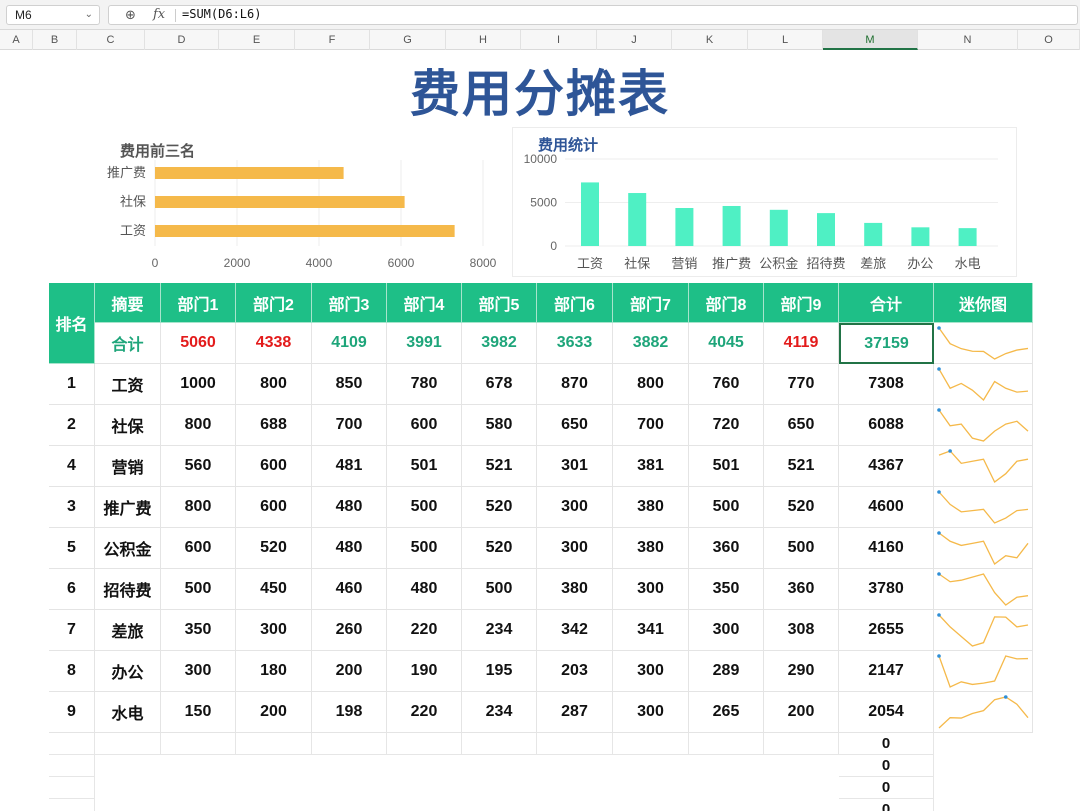 The width and height of the screenshot is (1080, 811). Describe the element at coordinates (128, 303) in the screenshot. I see `column-header: 摘要` at that location.